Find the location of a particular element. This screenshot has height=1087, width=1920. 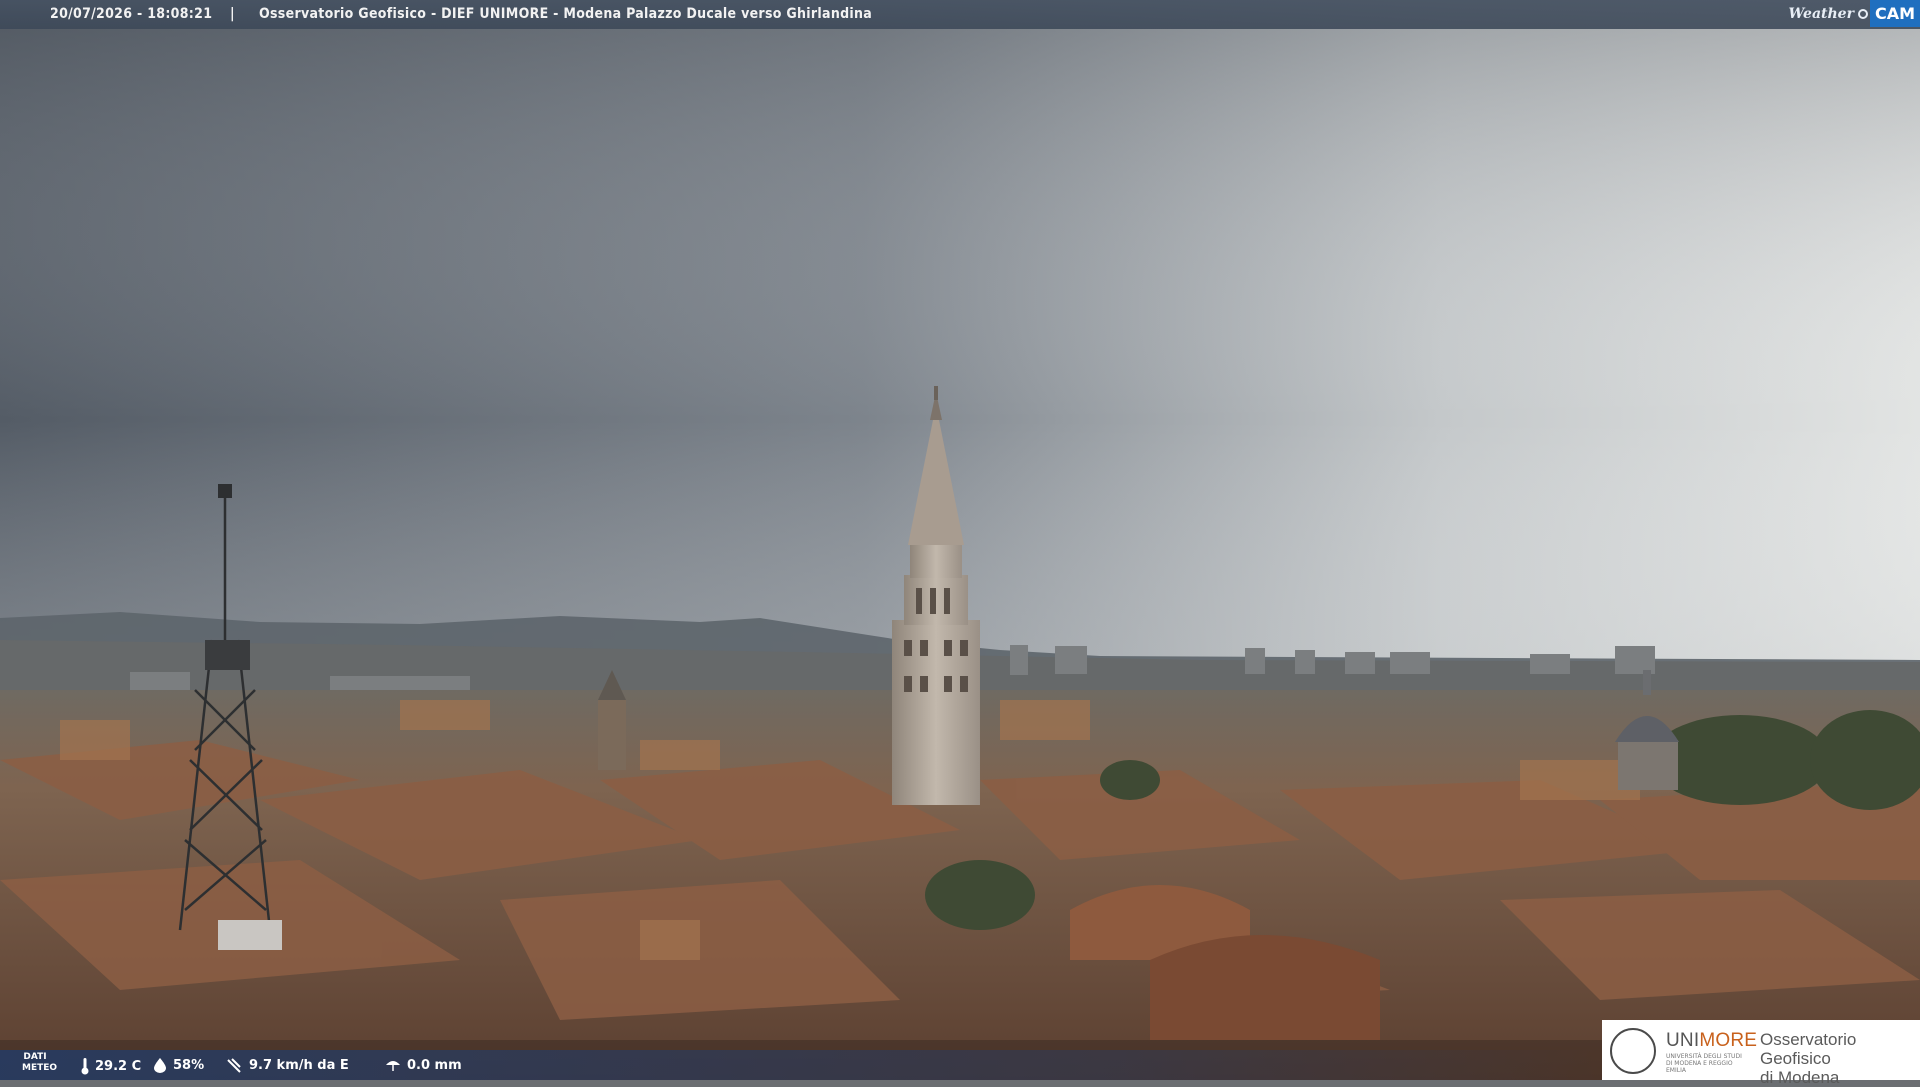

unimore-seal-icon is located at coordinates (1633, 1051).